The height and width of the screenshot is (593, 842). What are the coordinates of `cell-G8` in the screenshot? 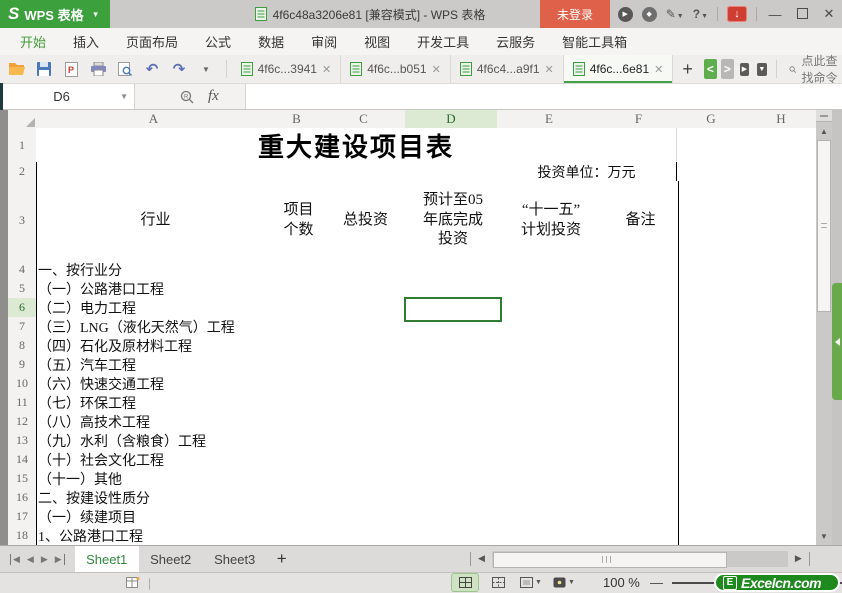 It's located at (711, 346).